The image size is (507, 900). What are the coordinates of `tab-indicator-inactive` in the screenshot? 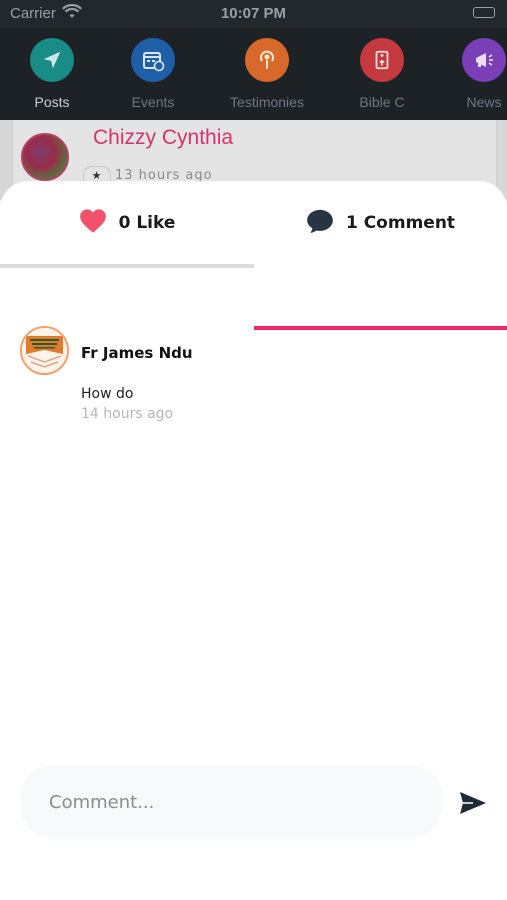 It's located at (127, 266).